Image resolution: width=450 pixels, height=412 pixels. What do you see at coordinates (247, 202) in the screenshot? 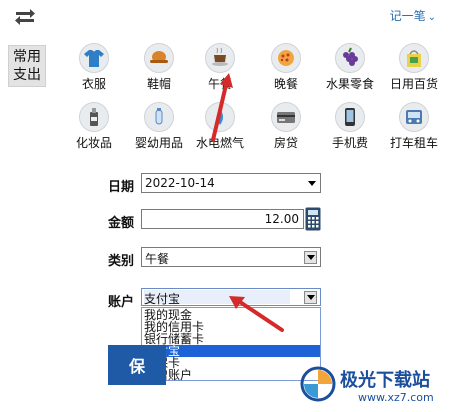
I see `annotation-arrows` at bounding box center [247, 202].